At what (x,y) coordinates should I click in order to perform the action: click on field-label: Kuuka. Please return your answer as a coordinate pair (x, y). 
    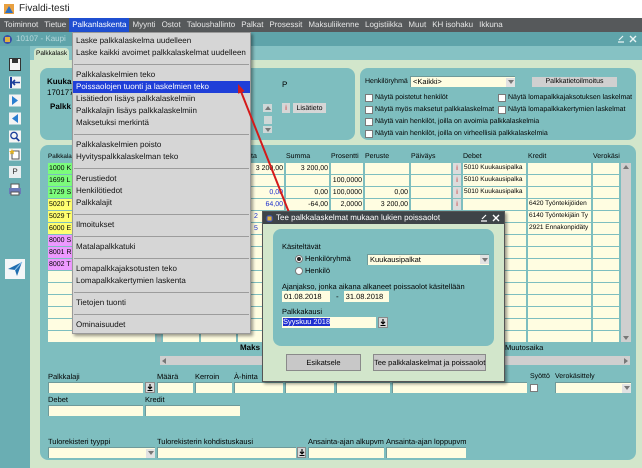
    Looking at the image, I should click on (59, 82).